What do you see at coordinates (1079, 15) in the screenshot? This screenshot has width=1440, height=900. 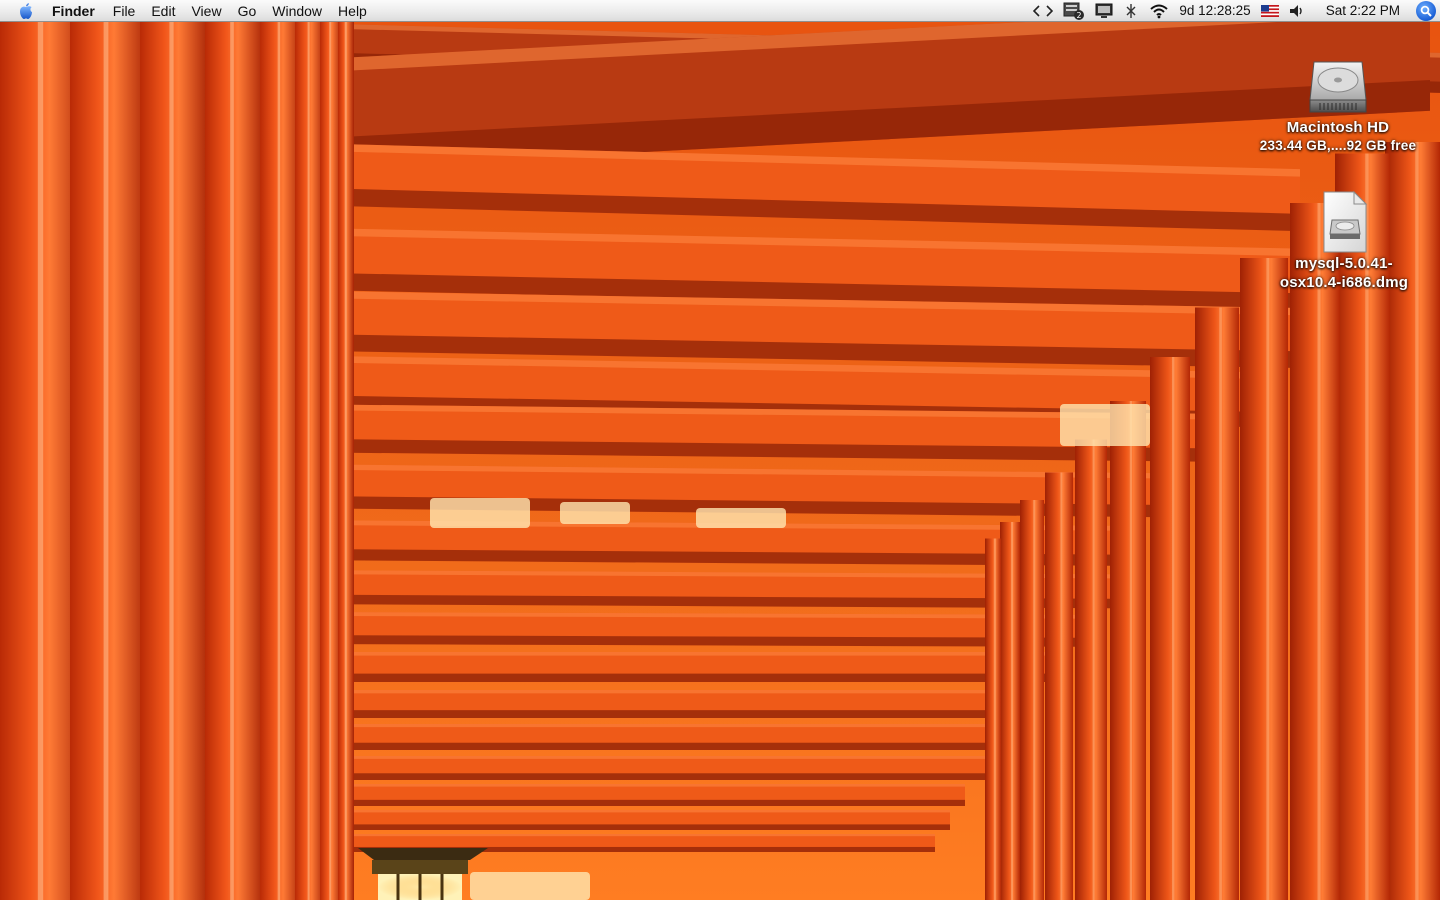 I see `badge-count: 2` at bounding box center [1079, 15].